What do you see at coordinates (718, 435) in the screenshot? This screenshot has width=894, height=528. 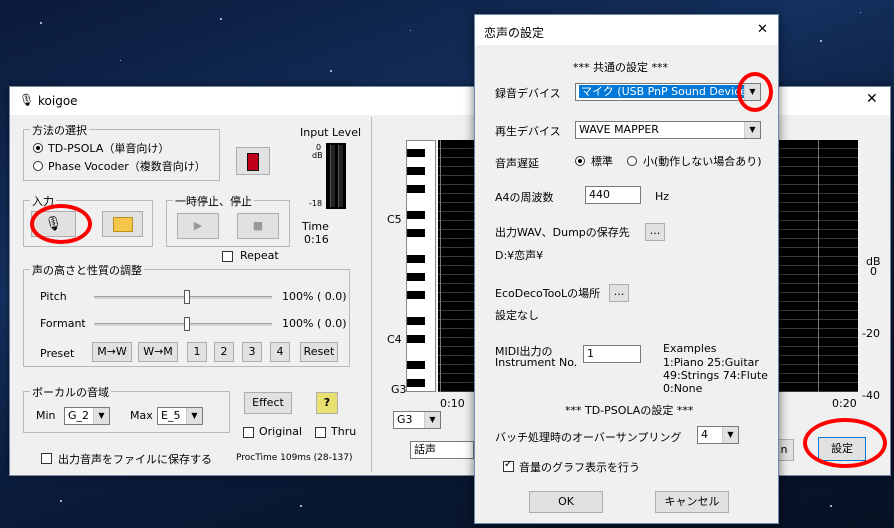 I see `oversampling-select: 4 ▼` at bounding box center [718, 435].